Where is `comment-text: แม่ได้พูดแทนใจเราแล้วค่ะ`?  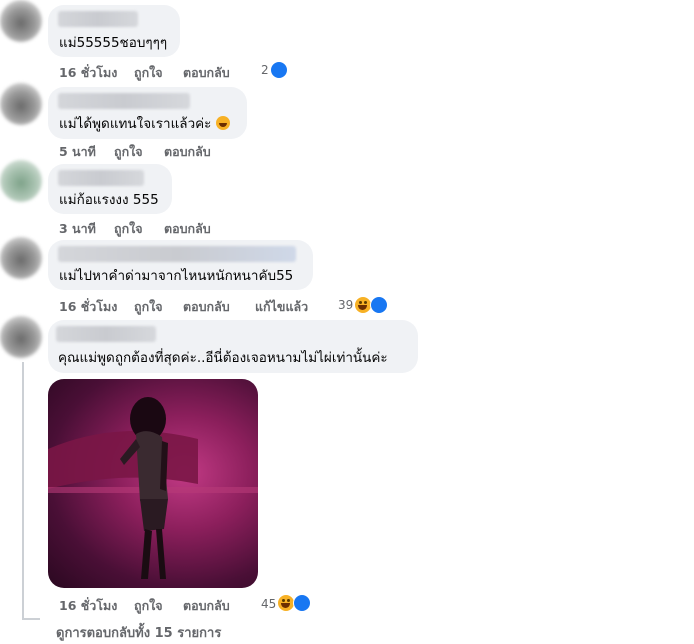
comment-text: แม่ได้พูดแทนใจเราแล้วค่ะ is located at coordinates (144, 124).